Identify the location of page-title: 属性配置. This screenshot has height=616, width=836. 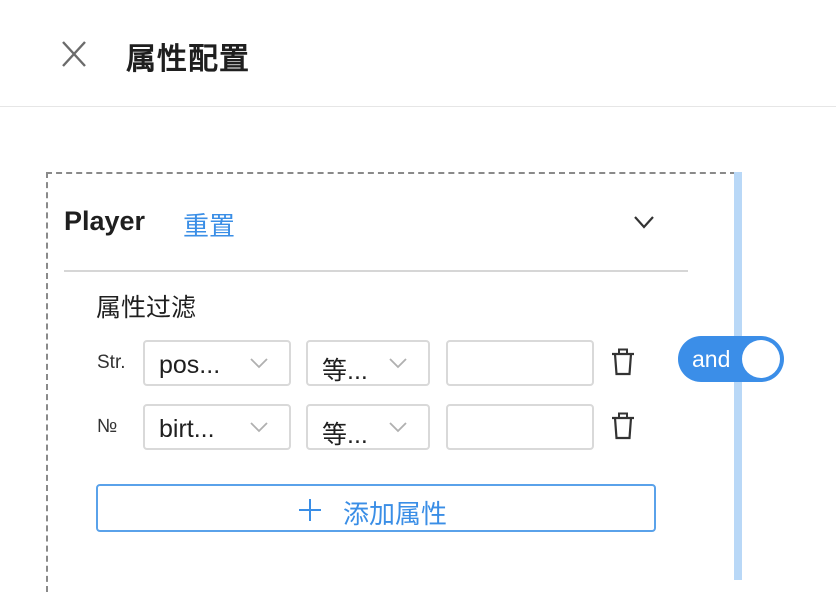
(188, 59).